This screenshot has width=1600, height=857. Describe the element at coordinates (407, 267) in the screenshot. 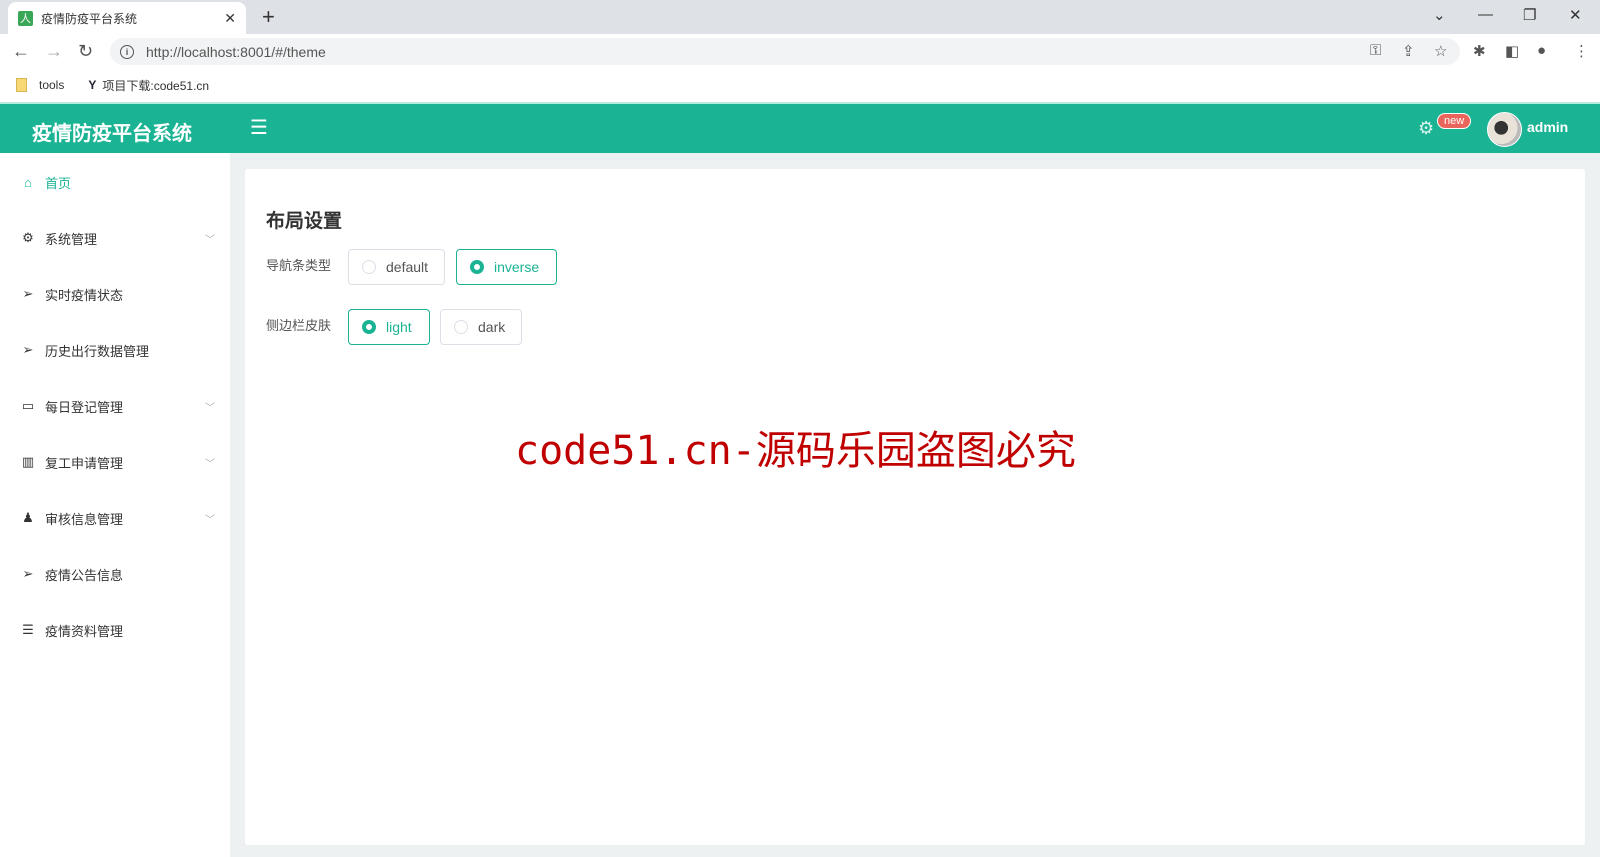

I see `radio-label: default` at that location.